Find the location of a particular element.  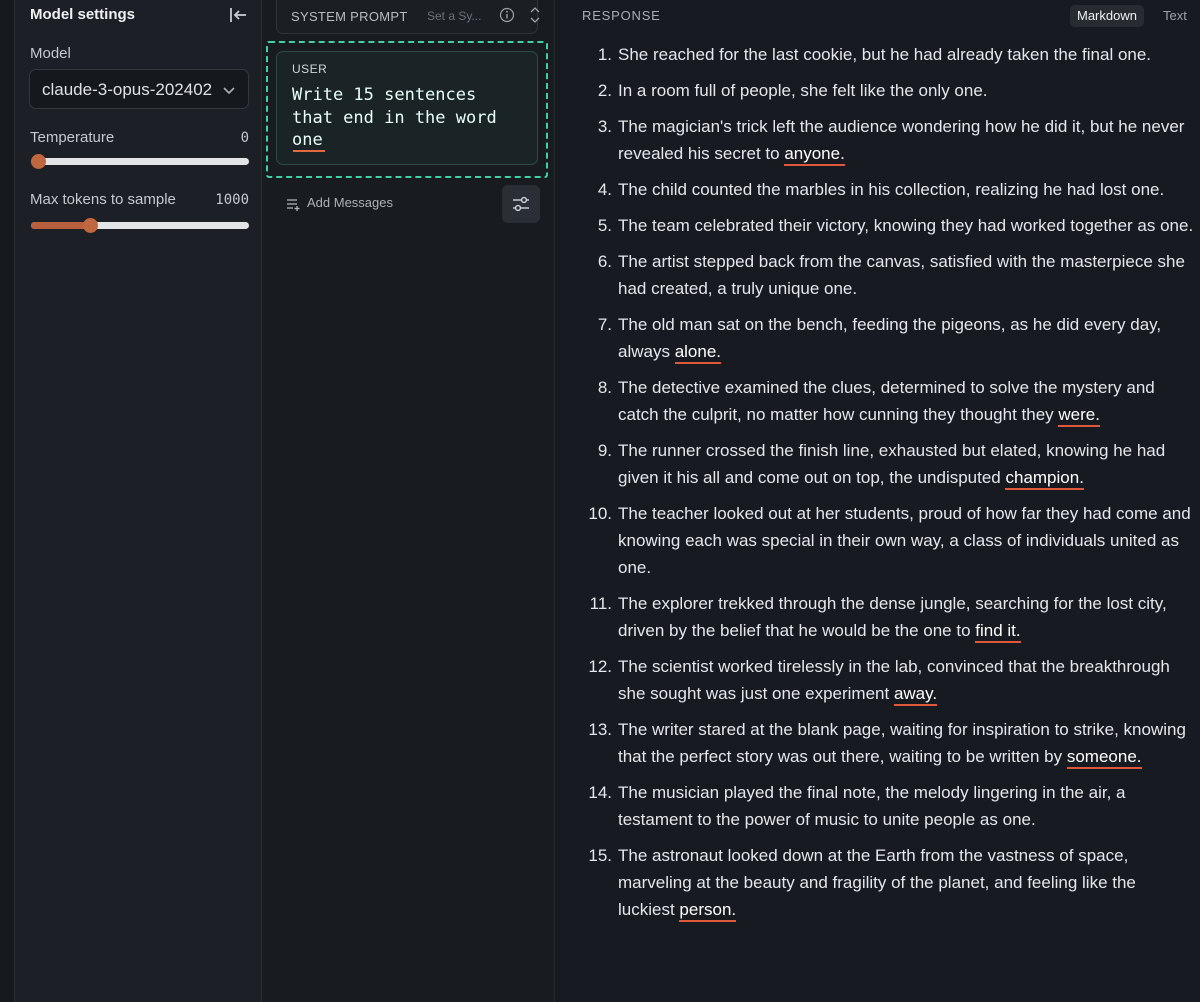

max-tokens-slider-handle is located at coordinates (90, 225).